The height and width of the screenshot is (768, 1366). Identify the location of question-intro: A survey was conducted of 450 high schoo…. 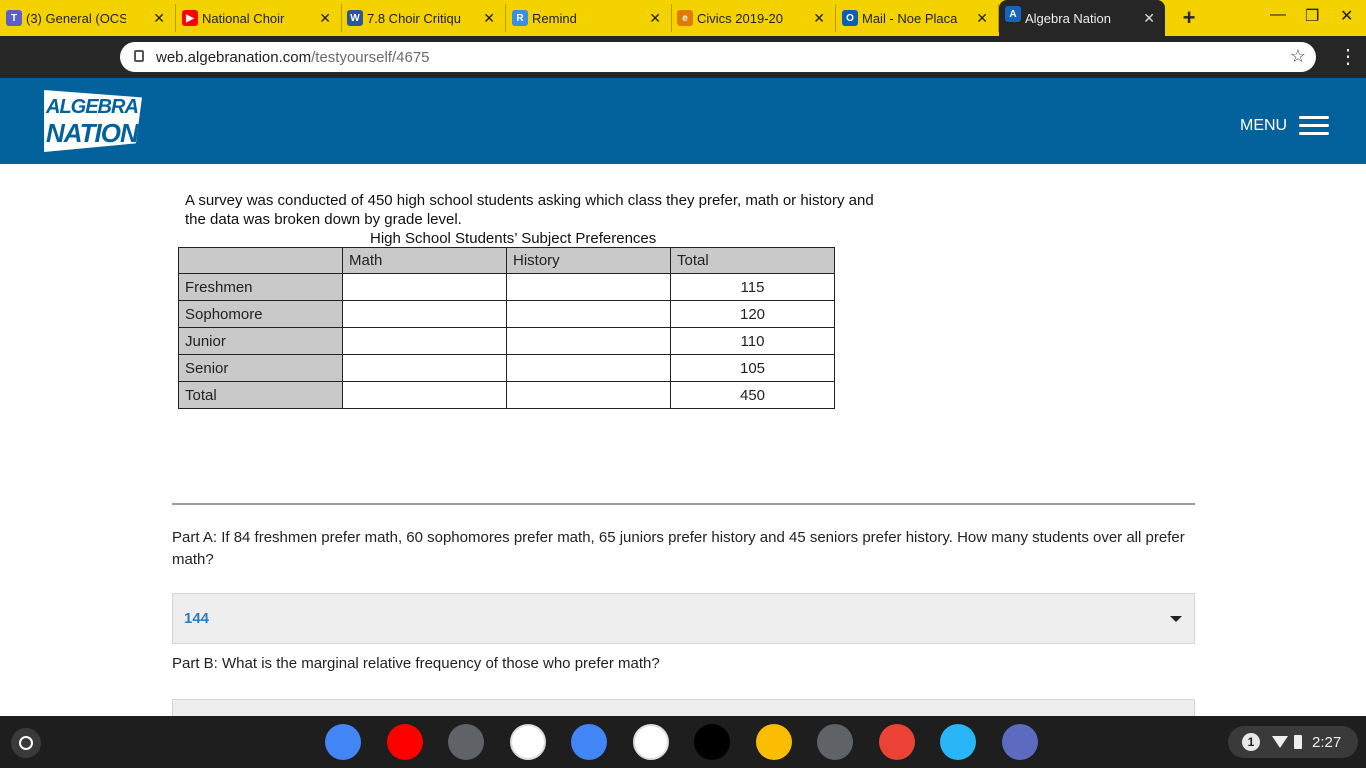
(529, 210).